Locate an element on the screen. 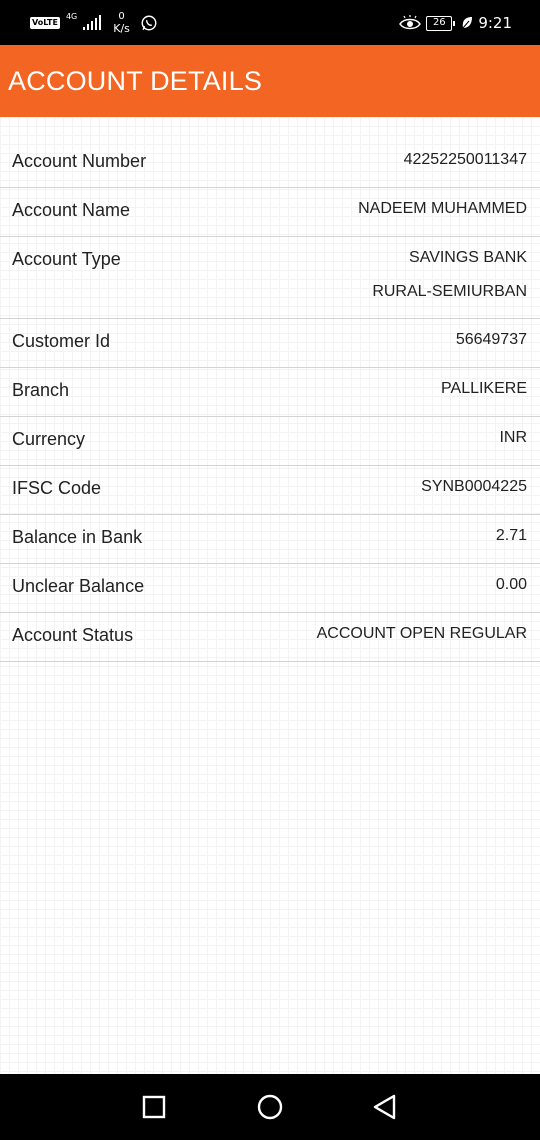  detail-row-customer-id: Customer Id 56649737 is located at coordinates (270, 343).